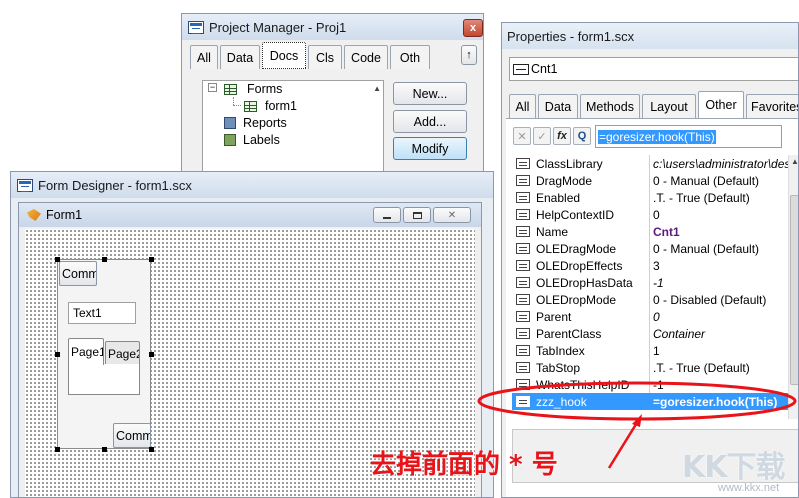  I want to click on tab-docs: Docs, so click(284, 55).